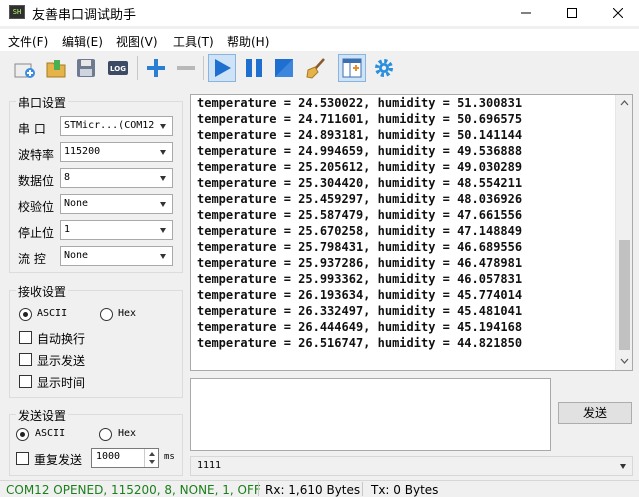 This screenshot has width=639, height=497. I want to click on log-button: LOG, so click(118, 68).